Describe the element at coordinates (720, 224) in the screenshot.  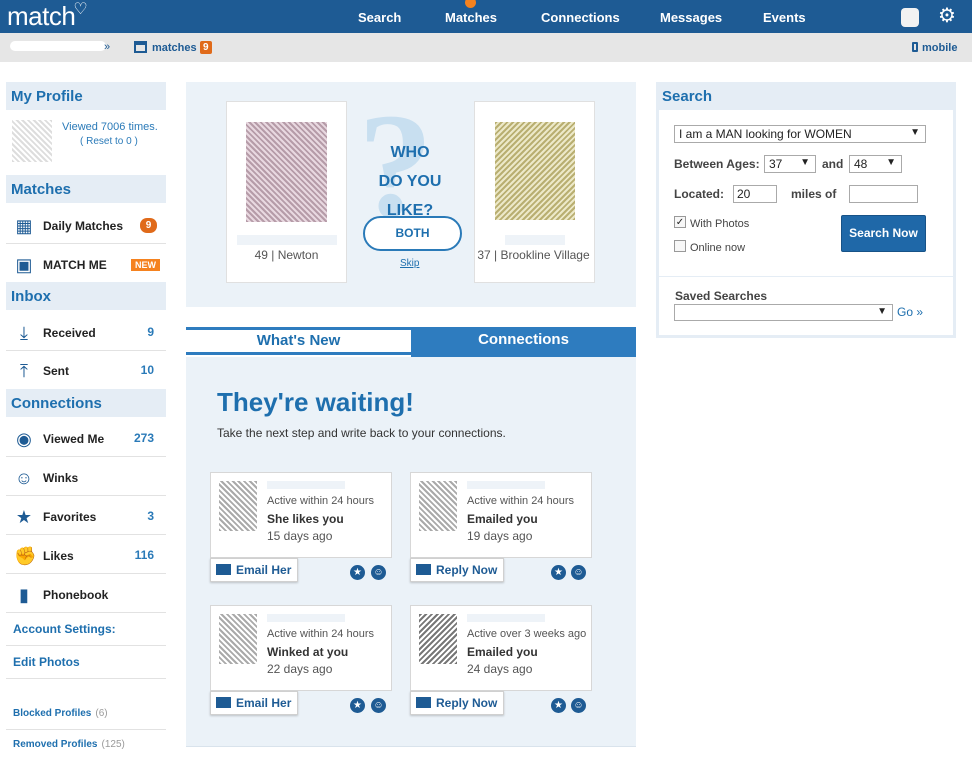
I see `with-photos-label: With Photos` at that location.